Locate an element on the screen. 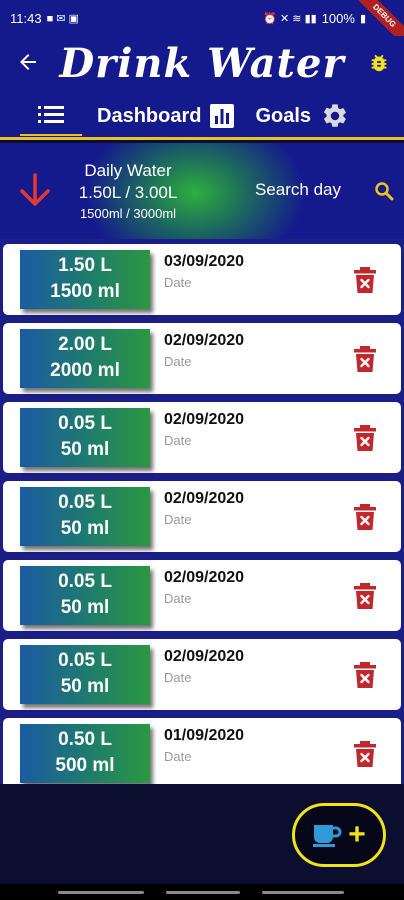 The image size is (404, 900). entry-date: 01/09/2020 is located at coordinates (204, 735).